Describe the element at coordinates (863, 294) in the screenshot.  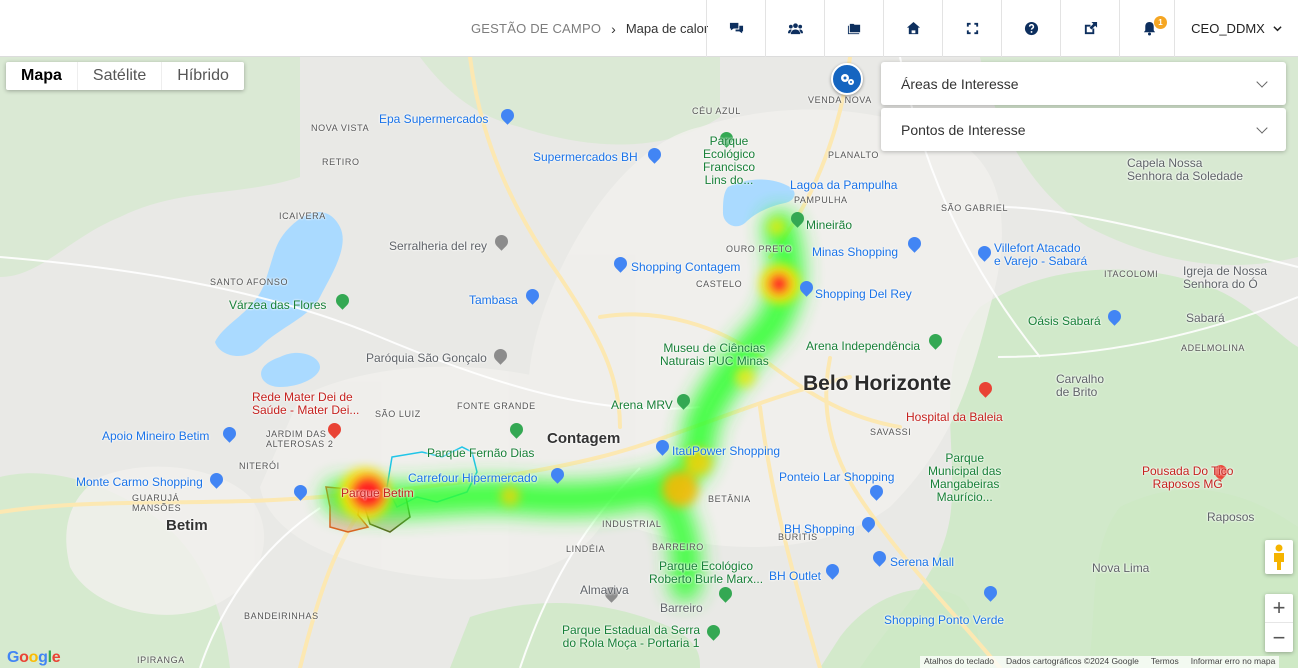
I see `poi-label: Shopping Del Rey` at that location.